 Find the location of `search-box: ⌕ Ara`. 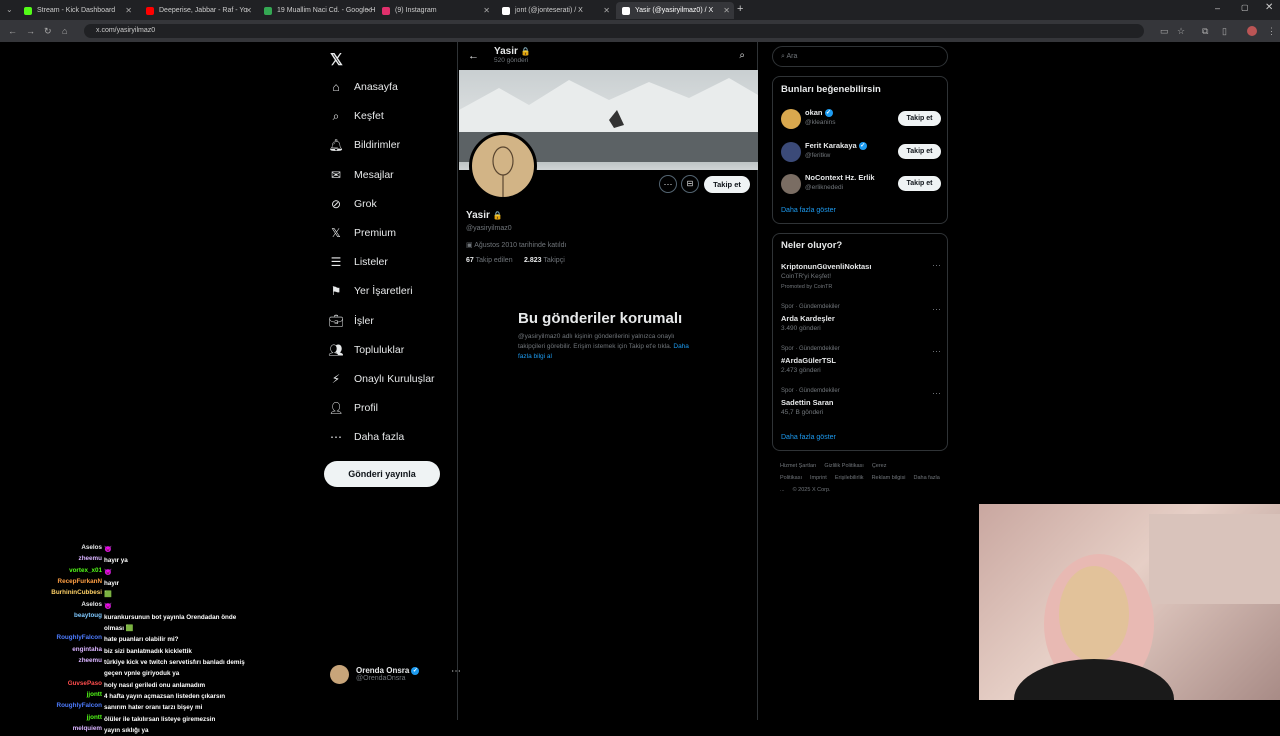

search-box: ⌕ Ara is located at coordinates (860, 56).